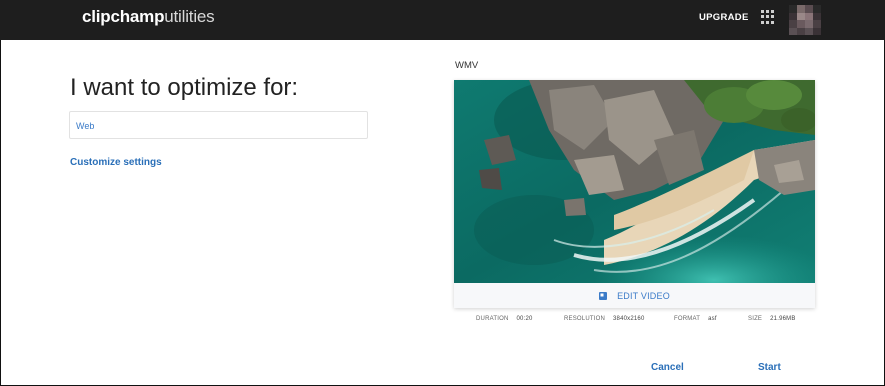 The image size is (885, 386). Describe the element at coordinates (184, 87) in the screenshot. I see `optimize-heading: I want to optimize for:` at that location.